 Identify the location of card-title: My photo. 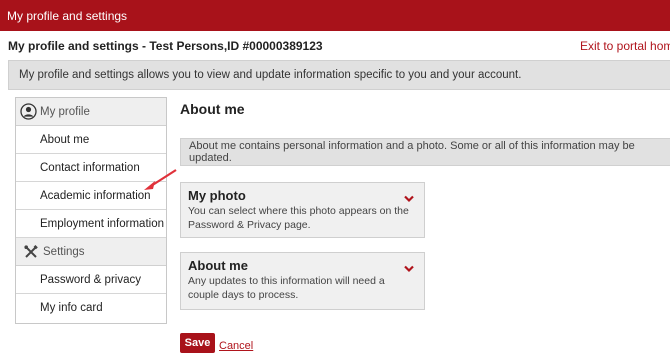
(217, 195).